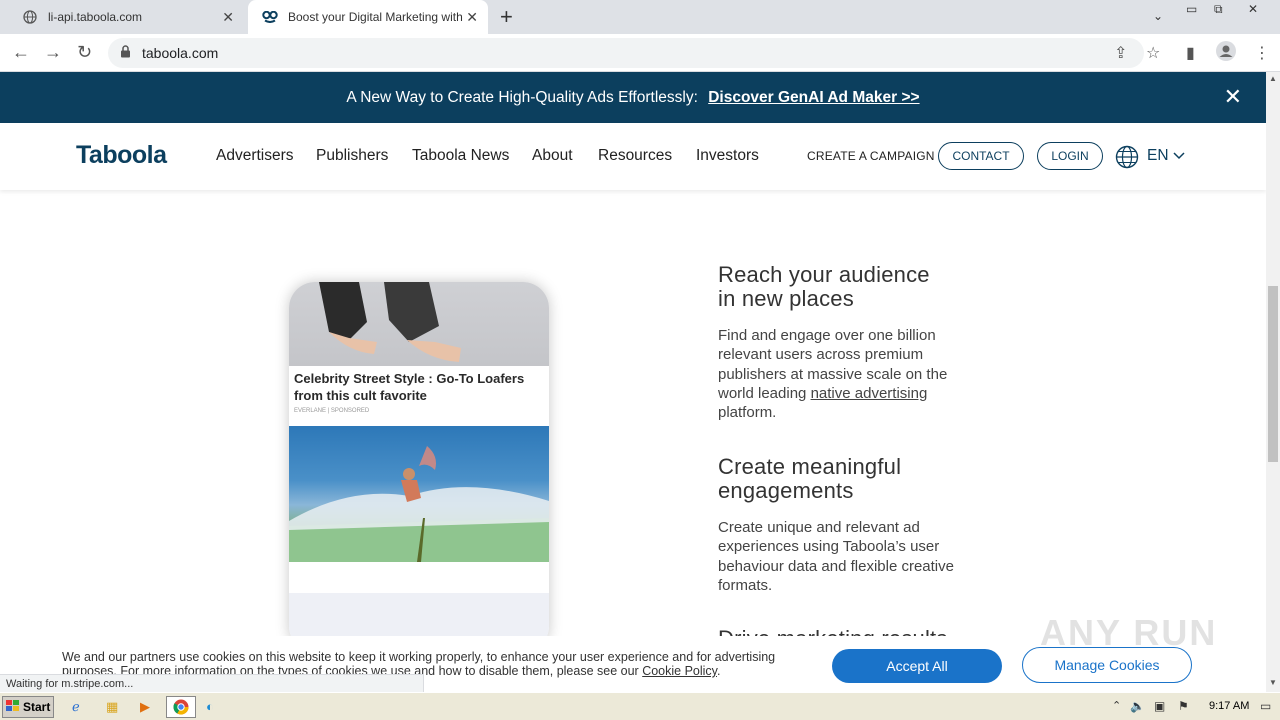 Image resolution: width=1280 pixels, height=720 pixels. I want to click on section-title-engagements: Create meaningful engagements, so click(809, 479).